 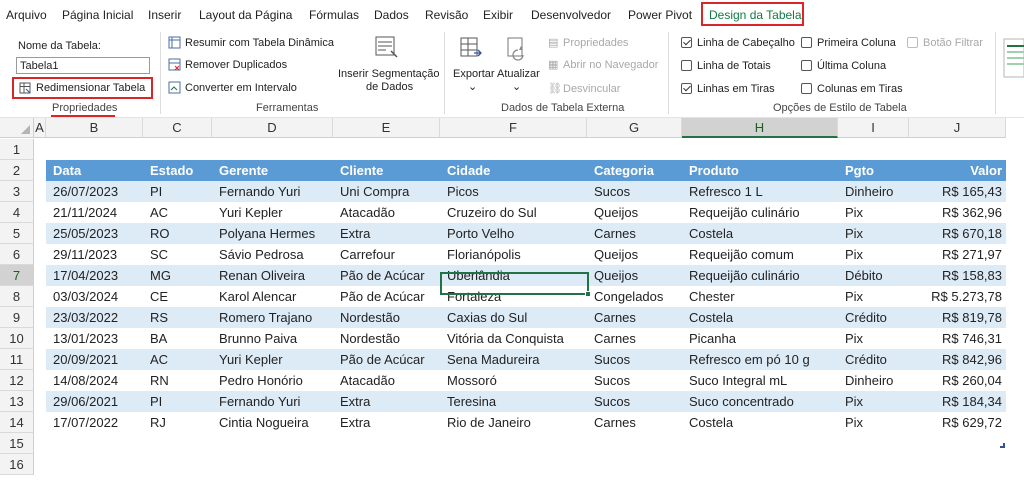 What do you see at coordinates (177, 296) in the screenshot?
I see `table-cell: CE` at bounding box center [177, 296].